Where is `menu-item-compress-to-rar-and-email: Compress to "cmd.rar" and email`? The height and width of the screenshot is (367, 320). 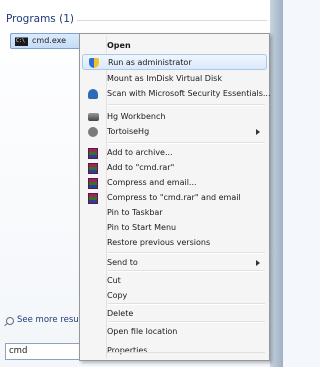
menu-item-compress-to-rar-and-email: Compress to "cmd.rar" and email is located at coordinates (174, 197).